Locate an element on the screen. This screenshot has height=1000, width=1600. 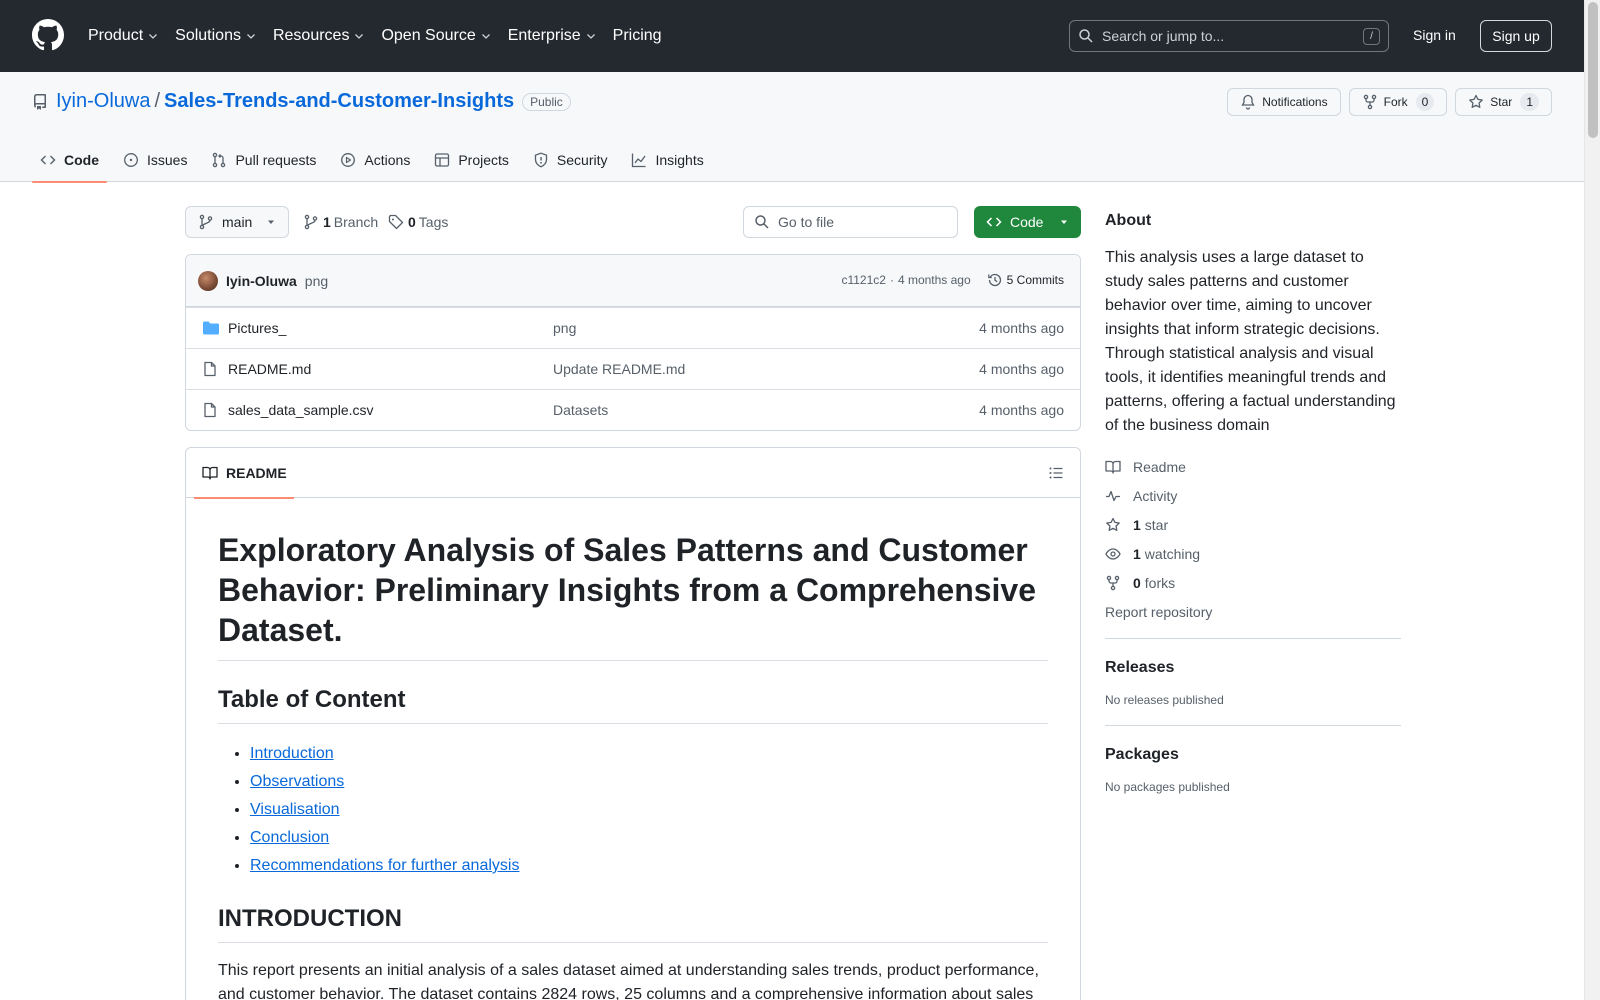
play-icon is located at coordinates (348, 160).